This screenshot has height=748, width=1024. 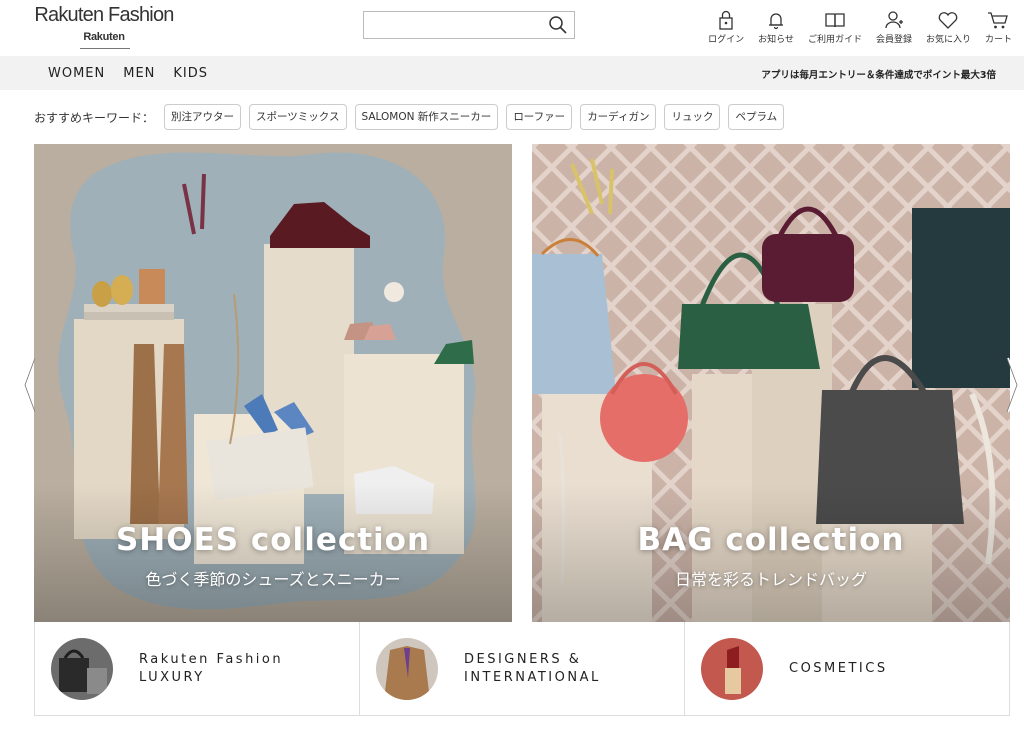 What do you see at coordinates (692, 117) in the screenshot?
I see `keyword-chip: リュック` at bounding box center [692, 117].